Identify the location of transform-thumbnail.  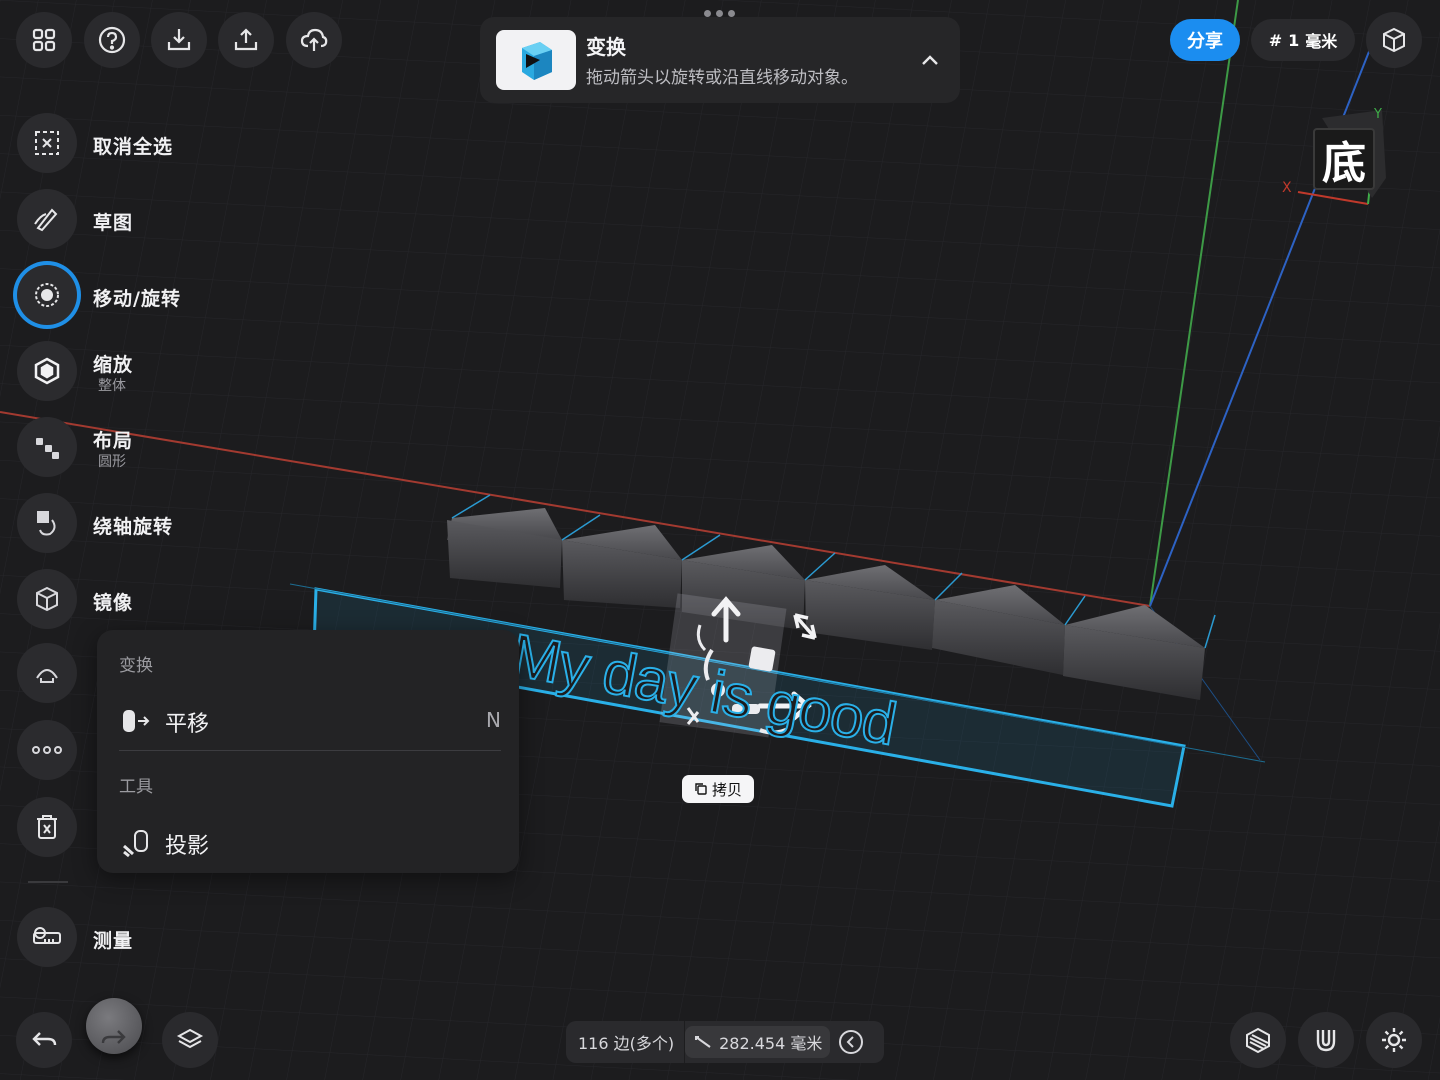
(536, 60).